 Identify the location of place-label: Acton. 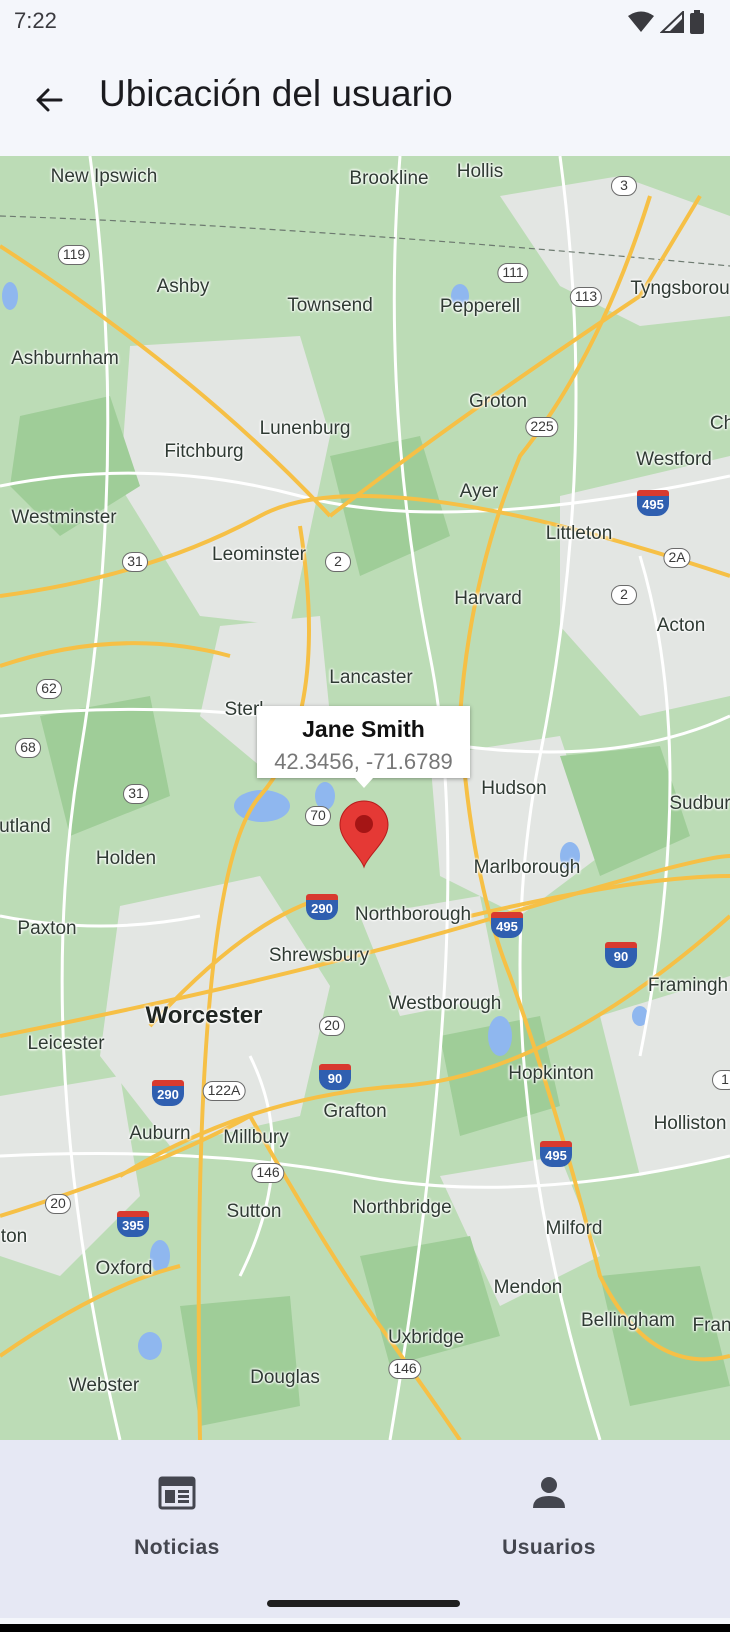
(681, 625).